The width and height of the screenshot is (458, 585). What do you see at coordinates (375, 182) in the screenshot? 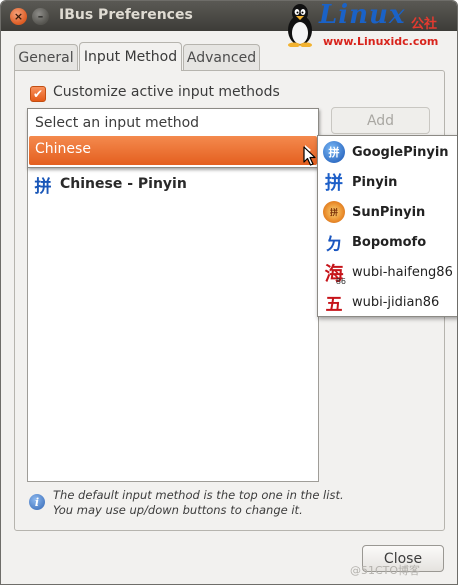
I see `submenu-item-label: Pinyin` at bounding box center [375, 182].